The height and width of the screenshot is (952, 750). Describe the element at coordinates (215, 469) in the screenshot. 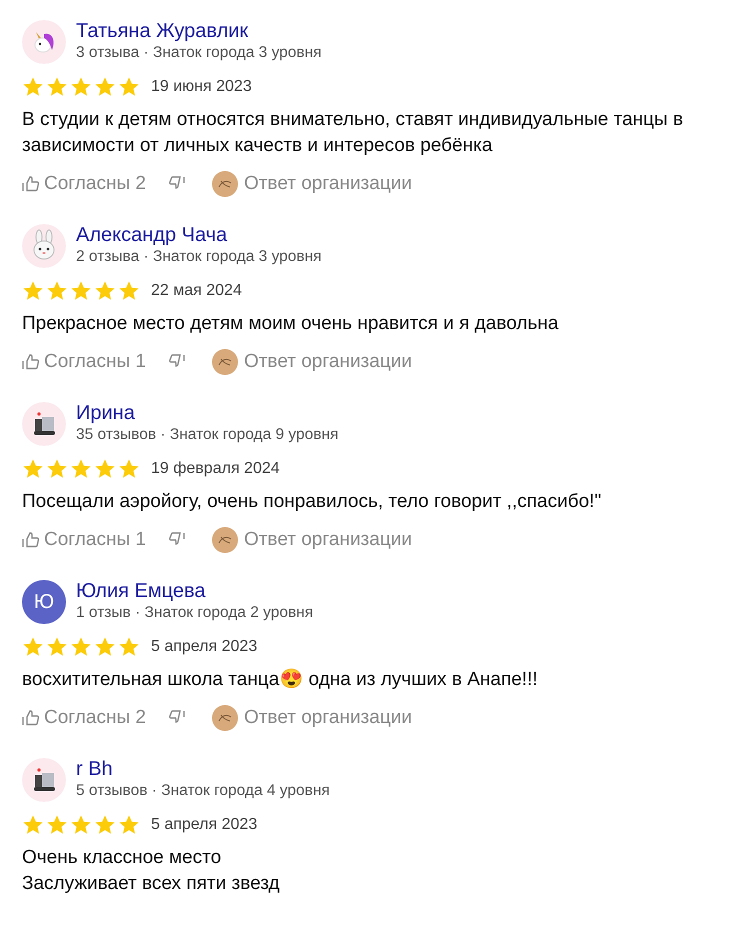

I see `review-date: 19 февраля 2024` at that location.